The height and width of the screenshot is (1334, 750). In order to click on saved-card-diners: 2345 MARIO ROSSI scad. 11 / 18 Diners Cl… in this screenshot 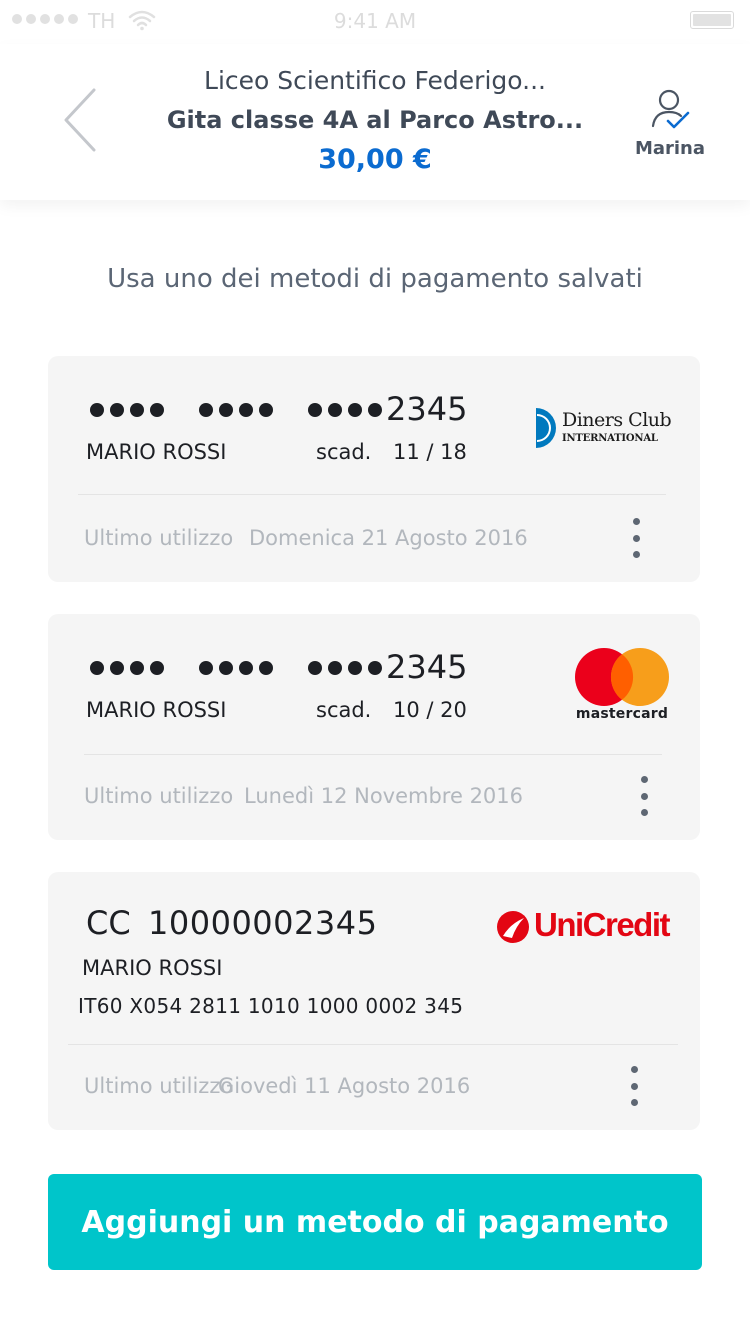, I will do `click(374, 469)`.